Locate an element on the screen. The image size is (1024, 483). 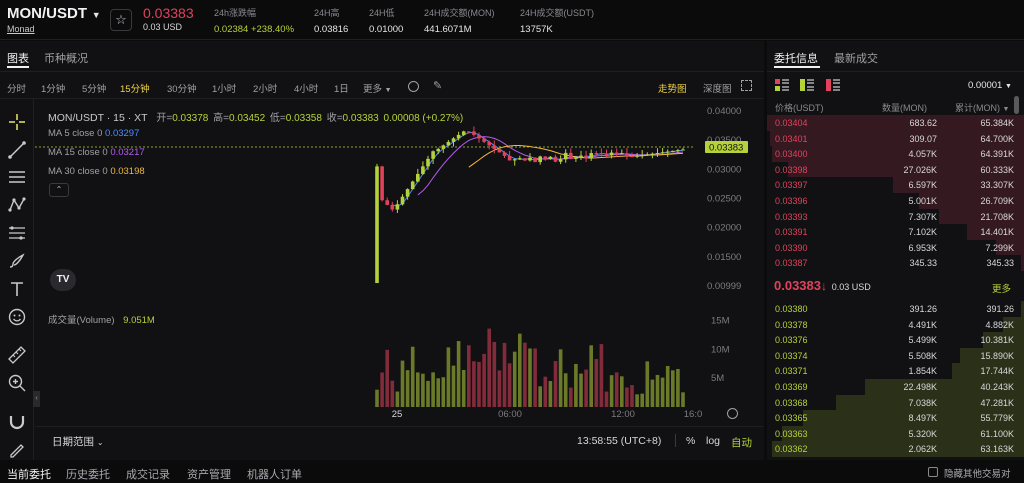
pattern-icon is located at coordinates (17, 205).